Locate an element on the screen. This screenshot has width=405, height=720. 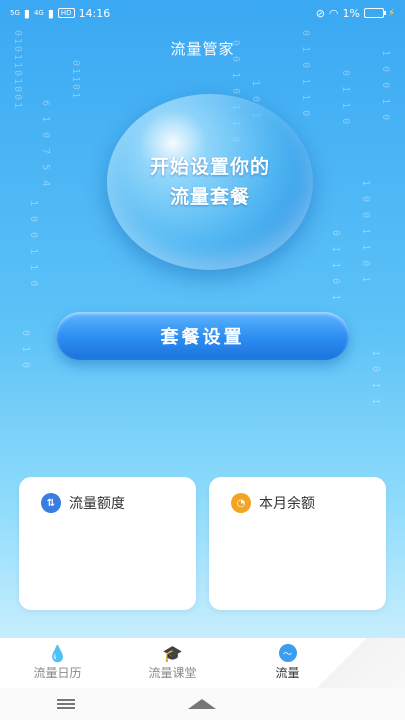
quota-card-title: 流量额度 is located at coordinates (97, 504).